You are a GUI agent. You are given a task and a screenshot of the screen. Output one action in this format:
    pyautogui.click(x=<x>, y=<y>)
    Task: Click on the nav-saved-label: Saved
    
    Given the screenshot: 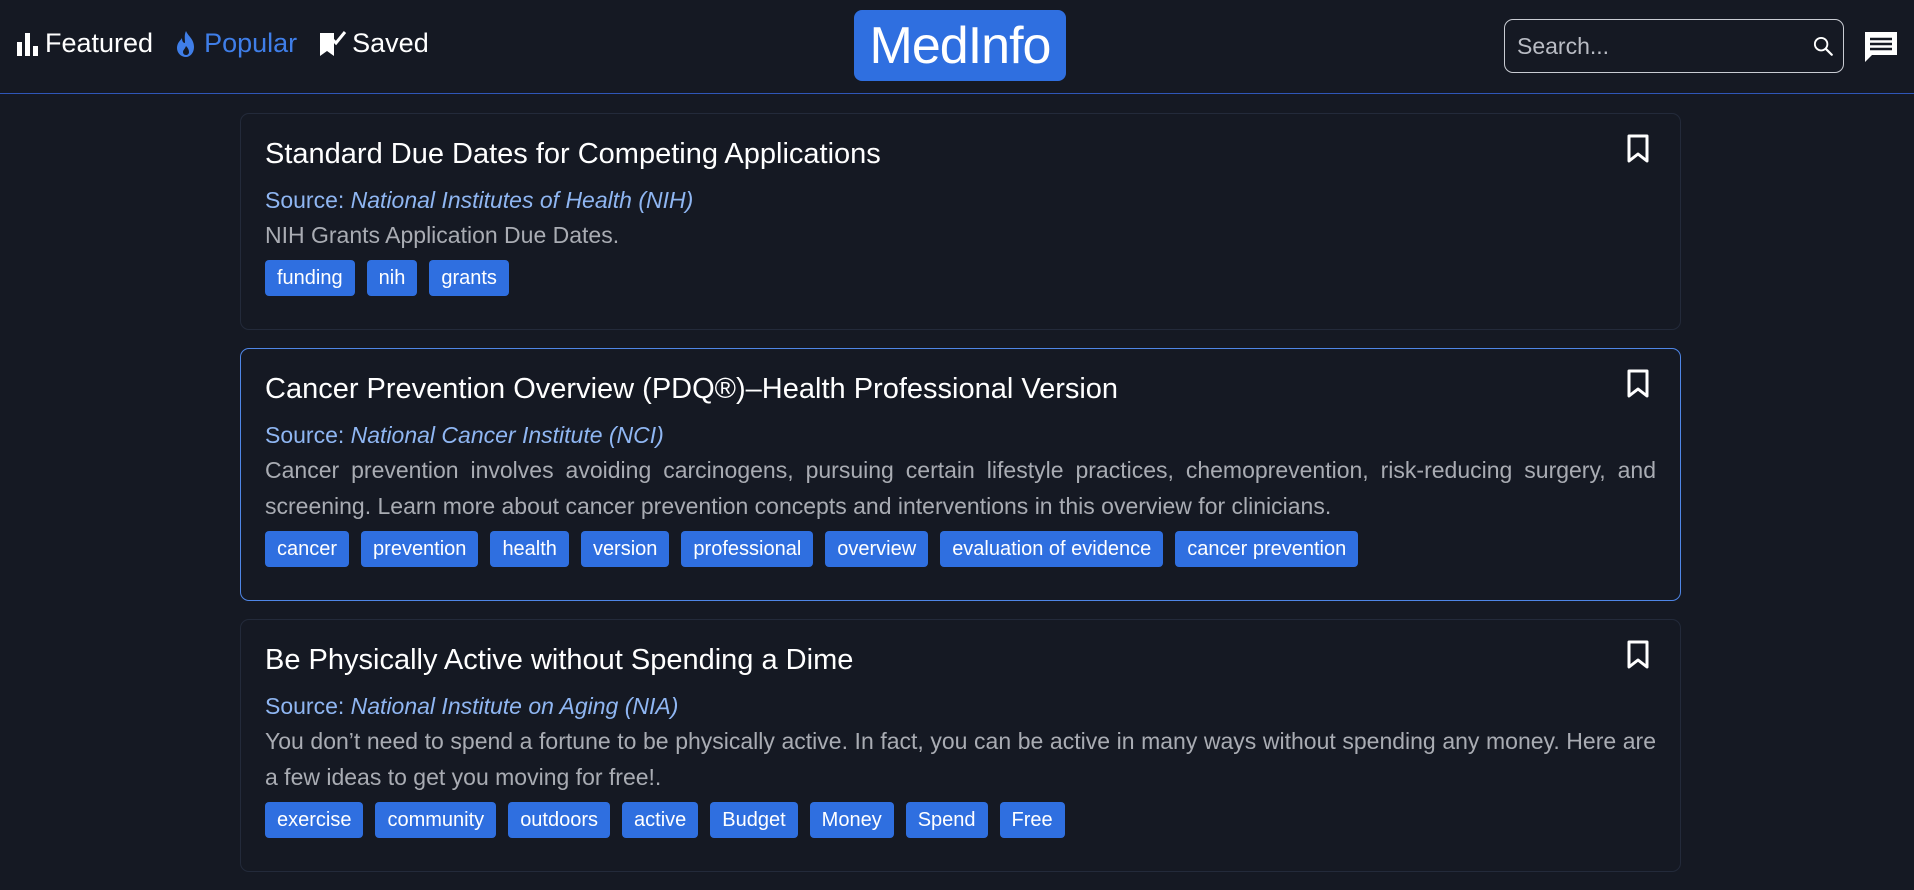 What is the action you would take?
    pyautogui.click(x=390, y=43)
    